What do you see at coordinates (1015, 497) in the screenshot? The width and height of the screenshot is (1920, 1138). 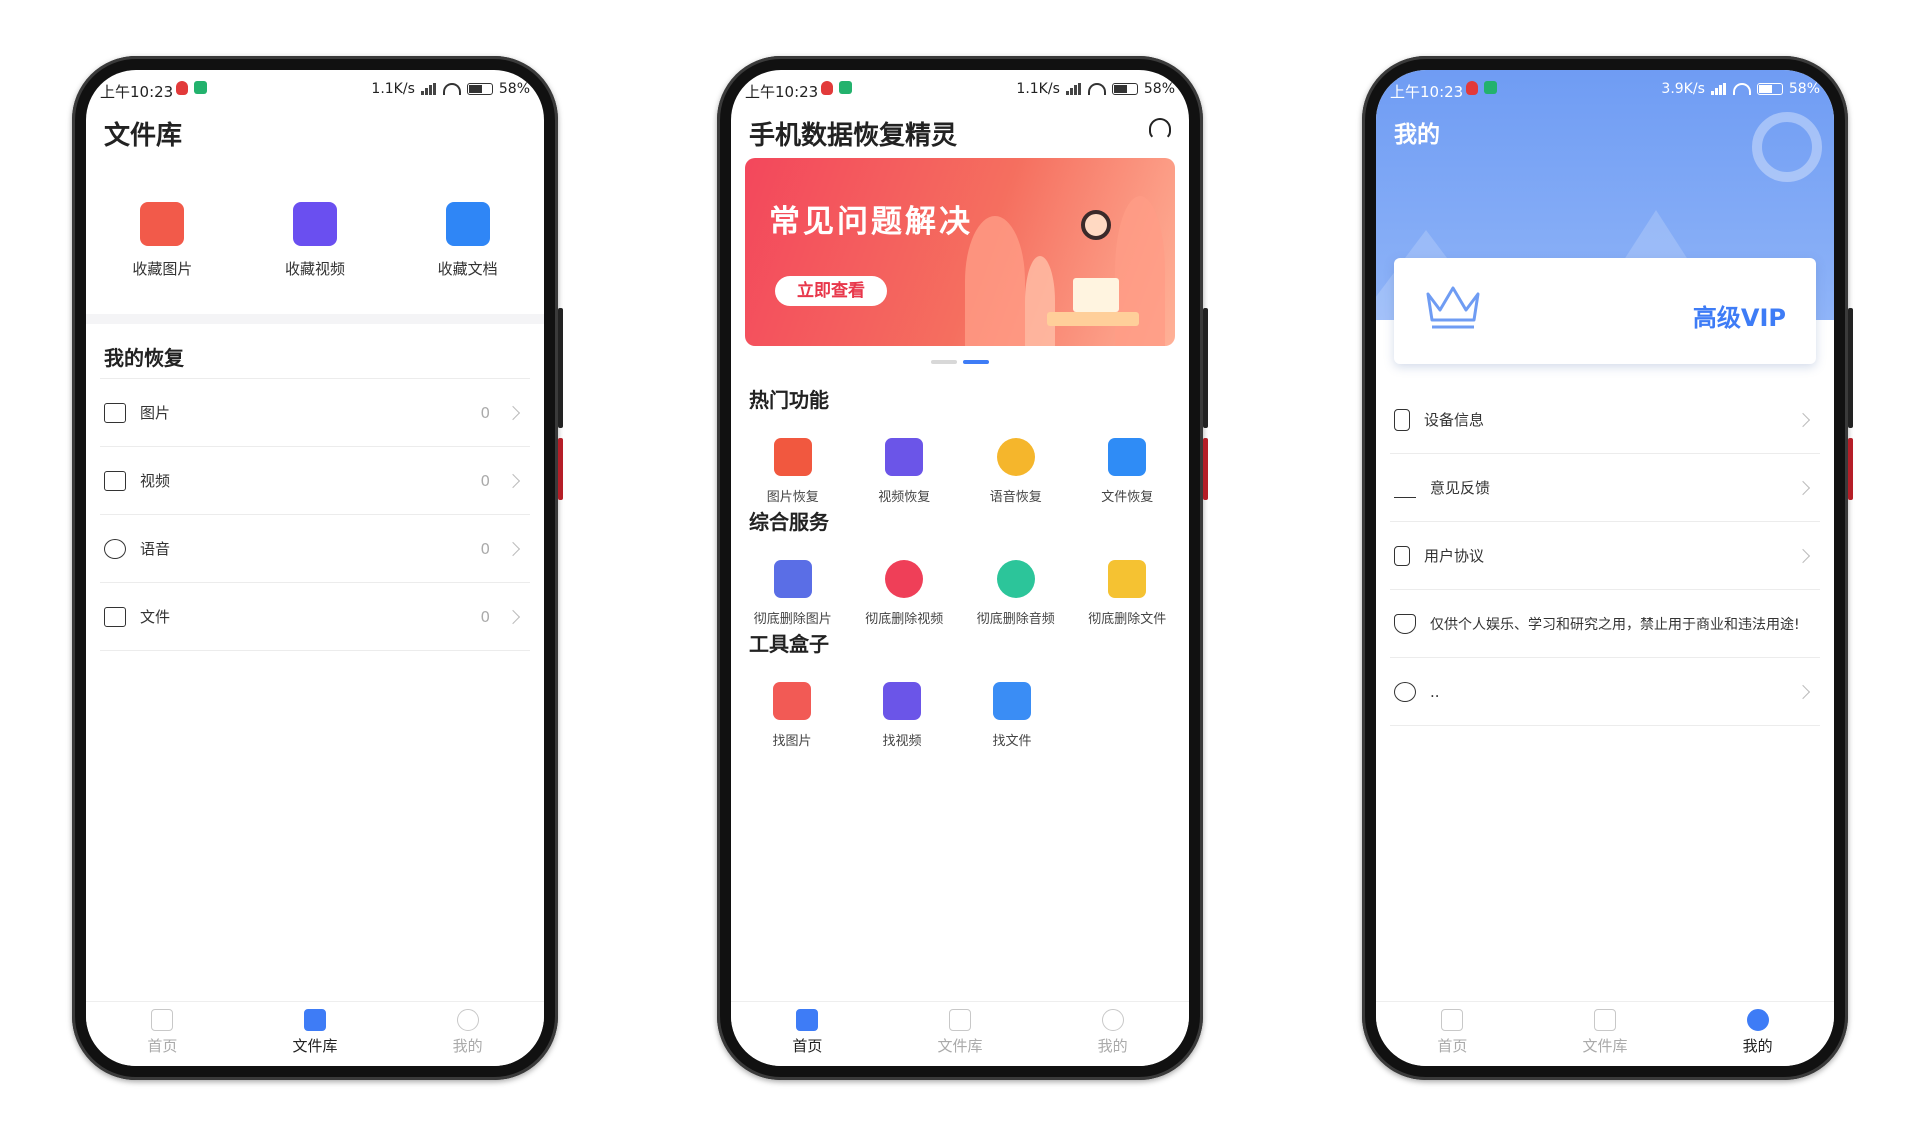 I see `grid-label: 语音恢复` at bounding box center [1015, 497].